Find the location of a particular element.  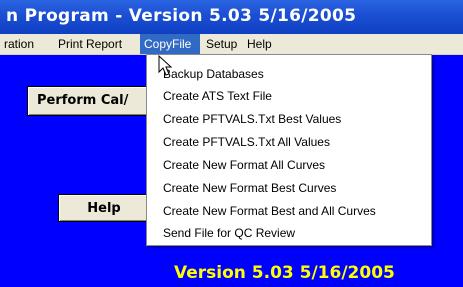

title-bar: n Program - Version 5.03 5/16/2005 is located at coordinates (231, 17).